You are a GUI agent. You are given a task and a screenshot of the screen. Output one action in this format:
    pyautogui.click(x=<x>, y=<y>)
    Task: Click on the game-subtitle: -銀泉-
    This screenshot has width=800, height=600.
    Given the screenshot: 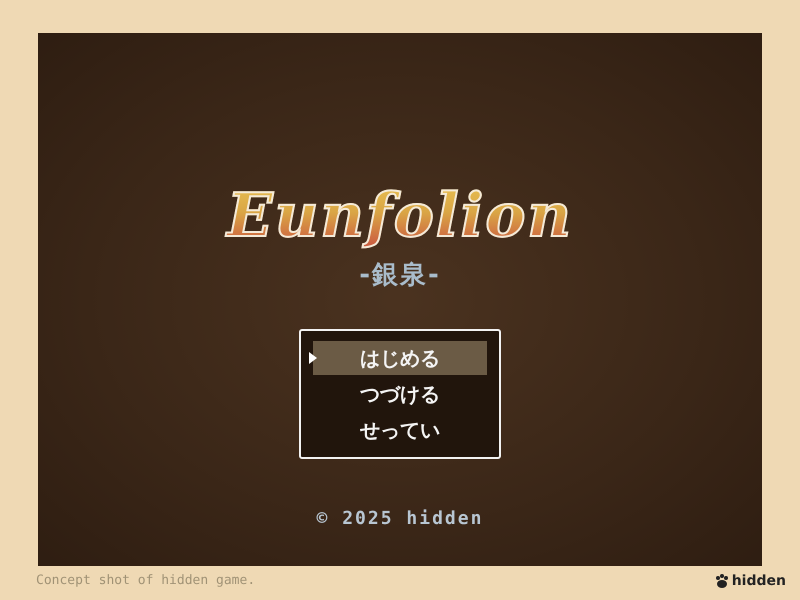 What is the action you would take?
    pyautogui.click(x=400, y=275)
    